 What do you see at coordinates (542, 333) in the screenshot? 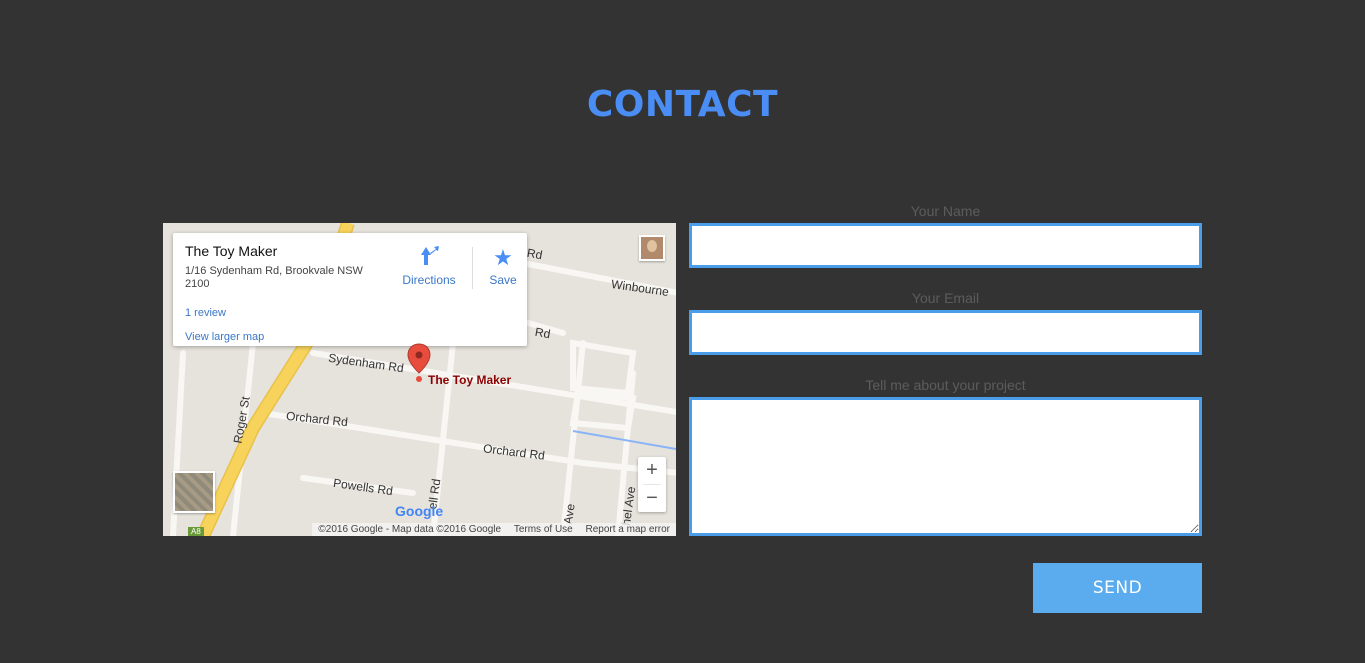
I see `street-label-rd-upper: Rd` at bounding box center [542, 333].